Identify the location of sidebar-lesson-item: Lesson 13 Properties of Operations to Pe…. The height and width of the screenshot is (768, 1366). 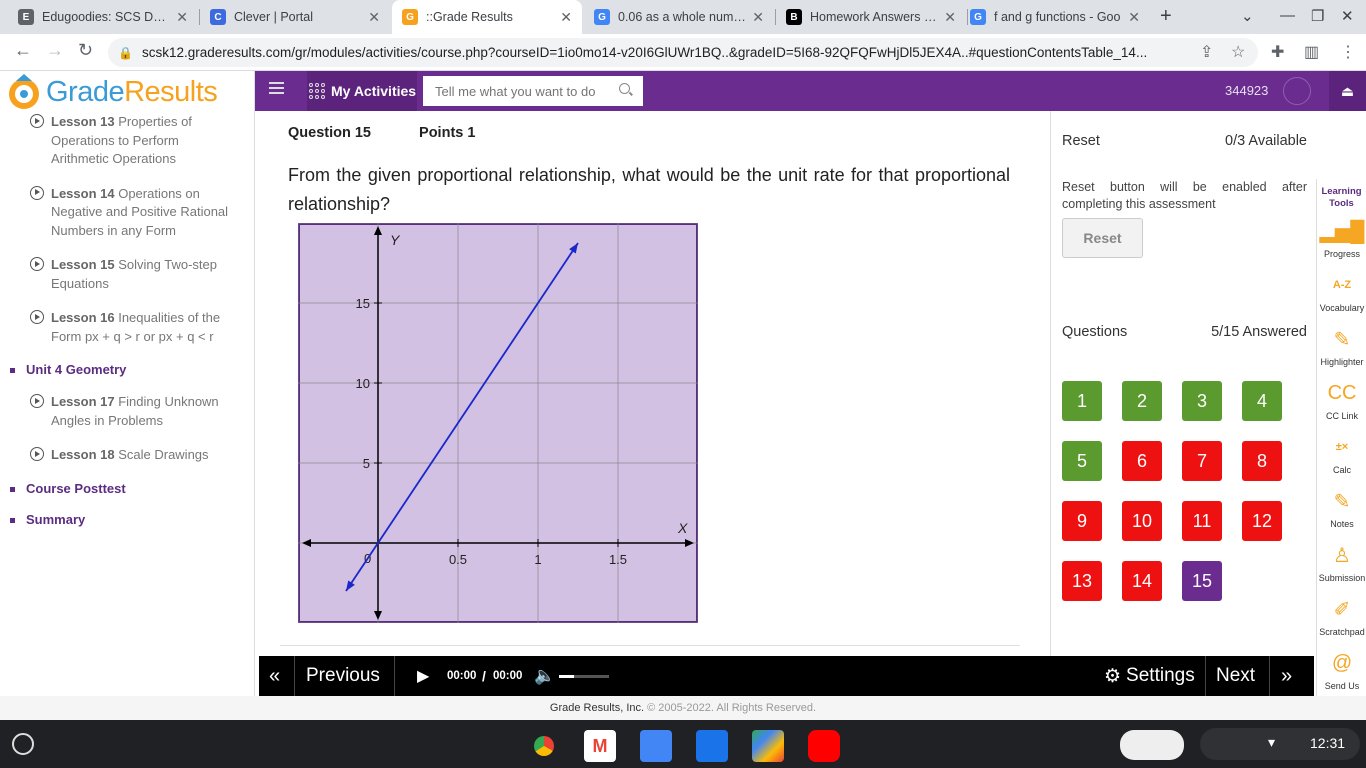
(127, 141).